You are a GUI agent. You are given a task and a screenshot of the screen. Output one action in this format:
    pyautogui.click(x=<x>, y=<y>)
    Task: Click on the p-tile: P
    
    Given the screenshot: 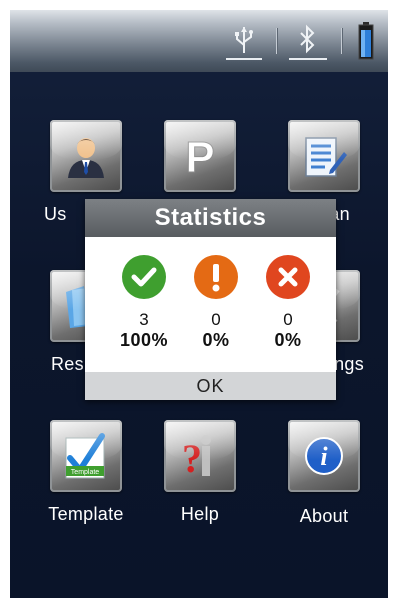 What is the action you would take?
    pyautogui.click(x=200, y=156)
    